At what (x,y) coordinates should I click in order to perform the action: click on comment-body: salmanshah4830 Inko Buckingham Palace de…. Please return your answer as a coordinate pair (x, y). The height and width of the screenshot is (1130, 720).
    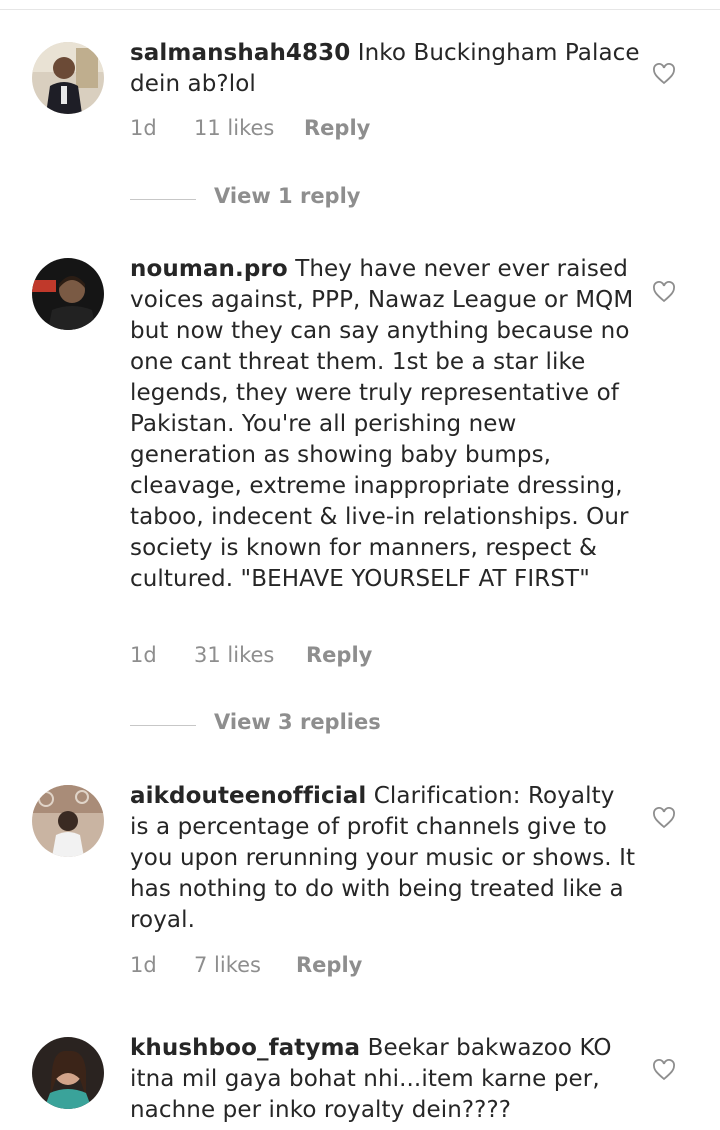
    Looking at the image, I should click on (385, 69).